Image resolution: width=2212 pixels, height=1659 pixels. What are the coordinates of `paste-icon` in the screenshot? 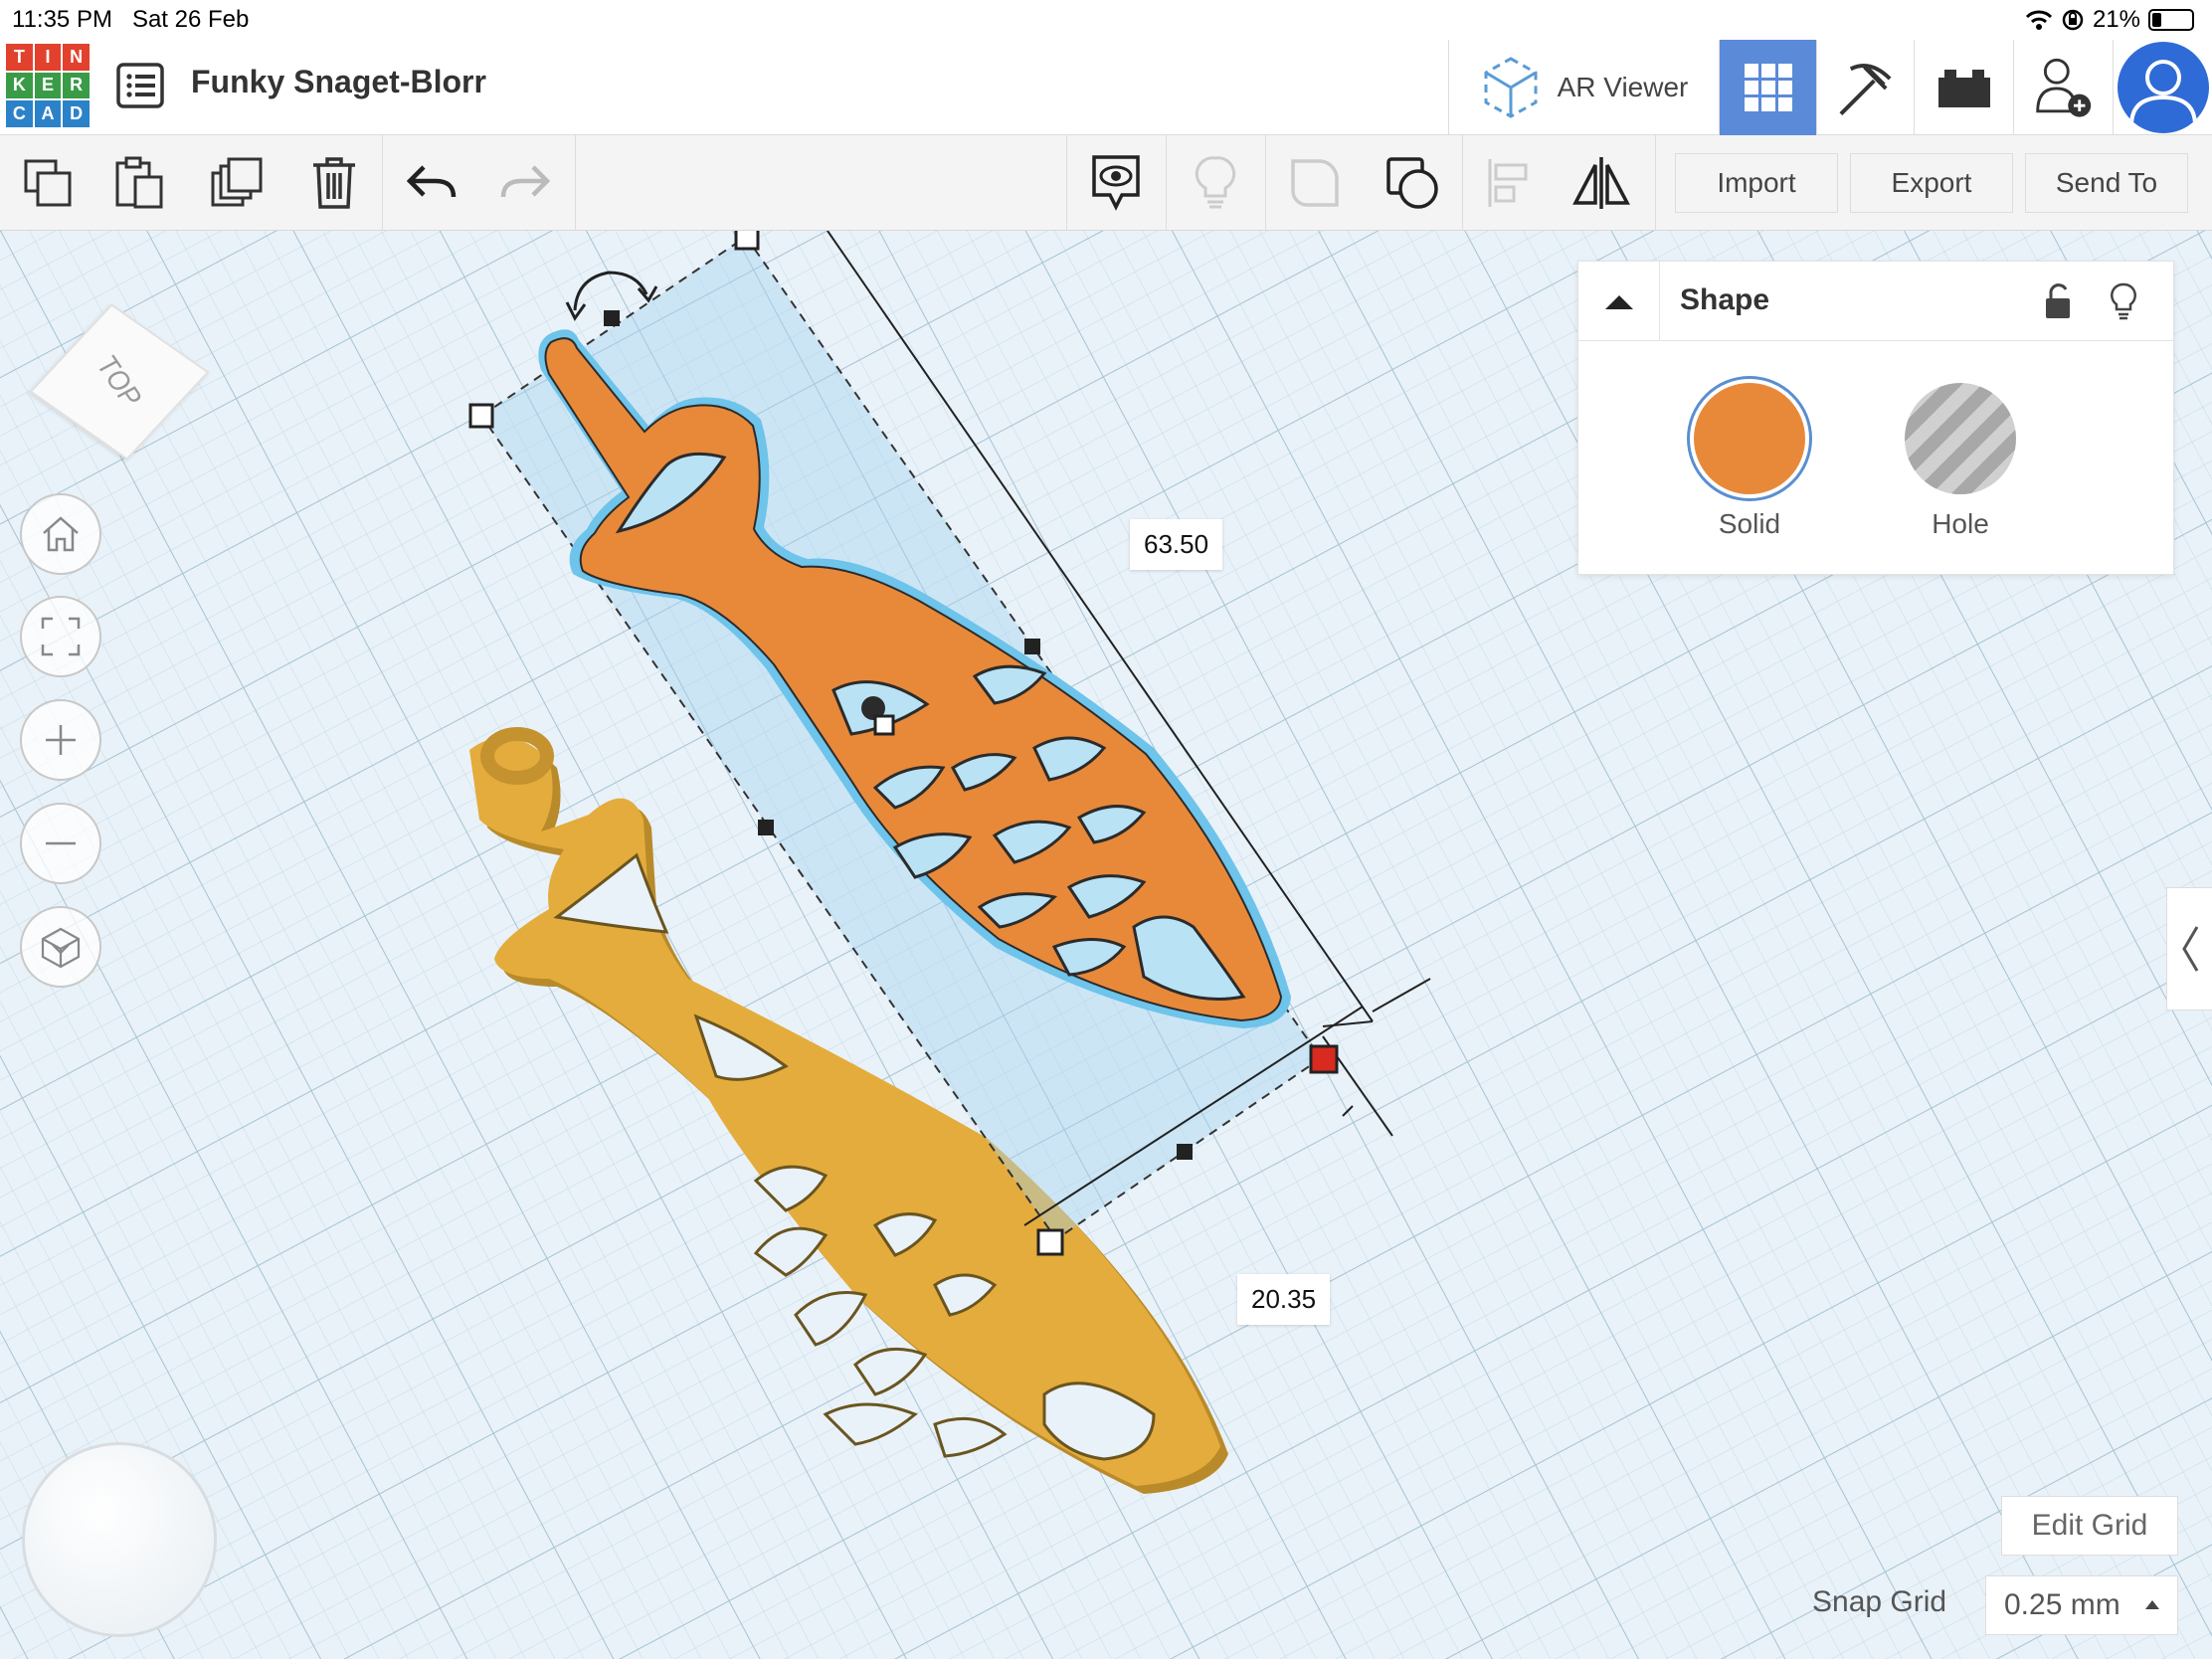 It's located at (139, 182).